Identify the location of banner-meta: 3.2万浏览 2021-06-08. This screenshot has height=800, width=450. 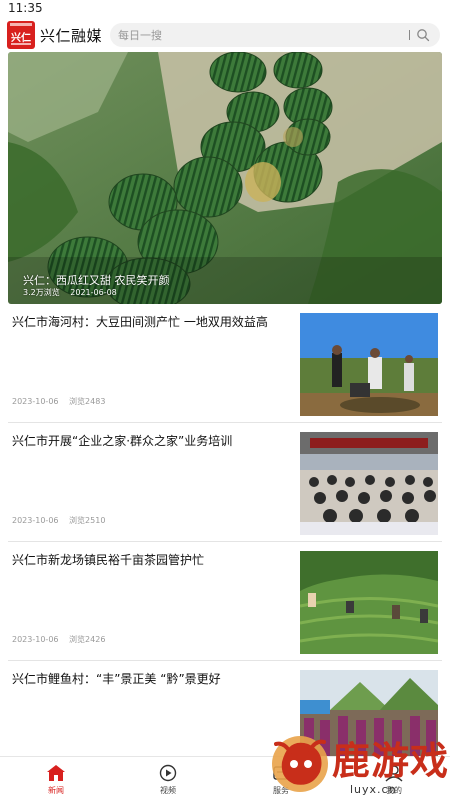
(74, 292).